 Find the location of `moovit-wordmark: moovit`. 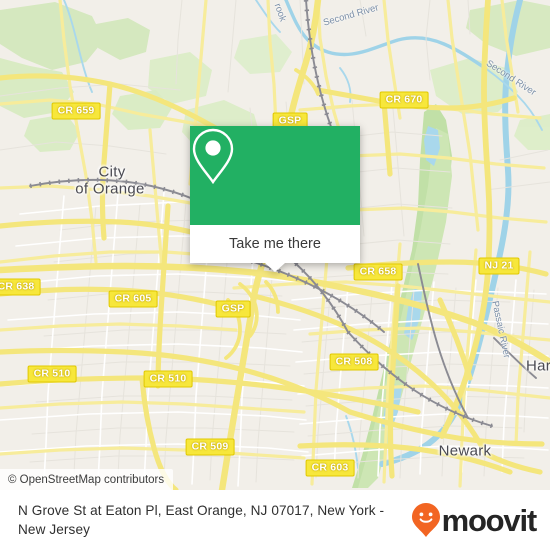

moovit-wordmark: moovit is located at coordinates (489, 520).